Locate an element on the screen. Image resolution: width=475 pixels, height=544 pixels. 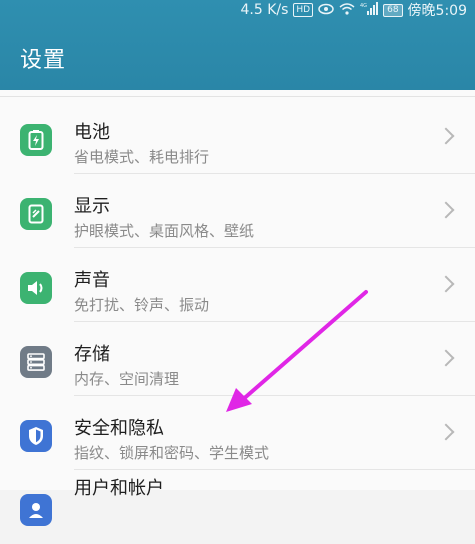
item-subtitle: 内存、空间清理 is located at coordinates (127, 379).